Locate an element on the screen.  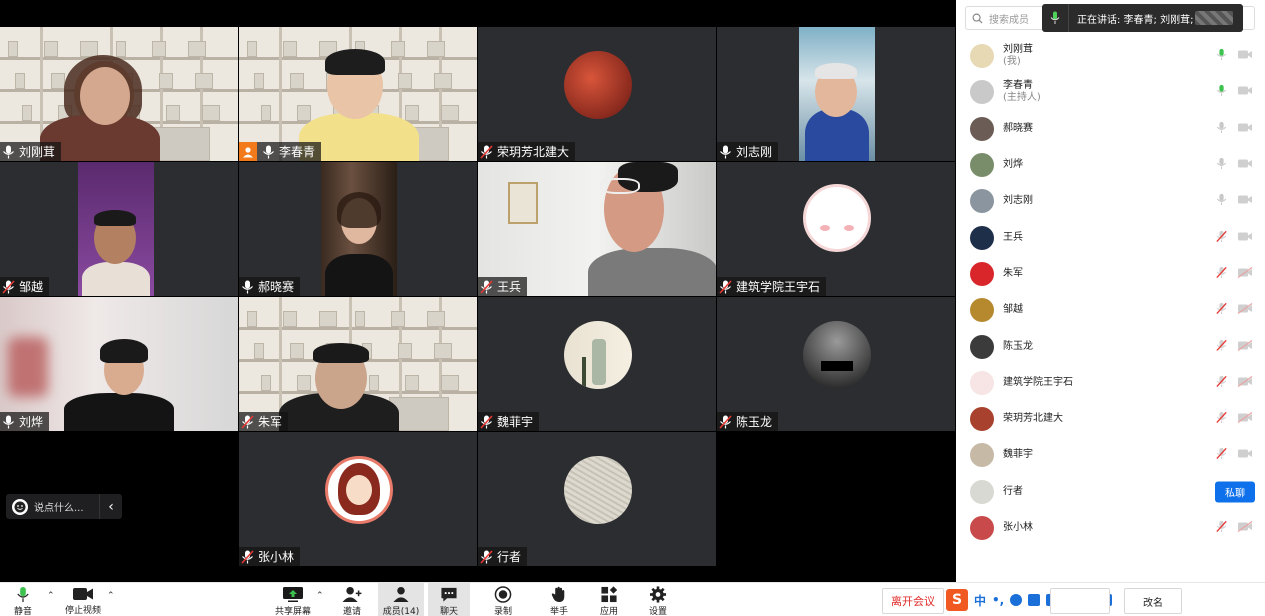
video-tile: 陈玉龙 is located at coordinates (836, 364).